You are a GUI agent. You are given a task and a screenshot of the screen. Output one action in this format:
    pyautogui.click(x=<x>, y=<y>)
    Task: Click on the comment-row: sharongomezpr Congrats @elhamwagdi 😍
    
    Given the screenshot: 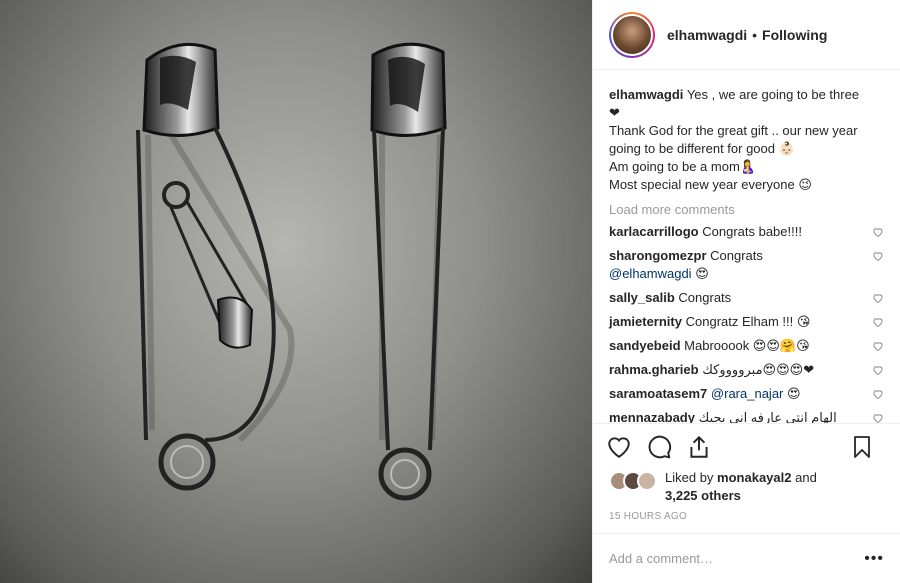 What is the action you would take?
    pyautogui.click(x=746, y=265)
    